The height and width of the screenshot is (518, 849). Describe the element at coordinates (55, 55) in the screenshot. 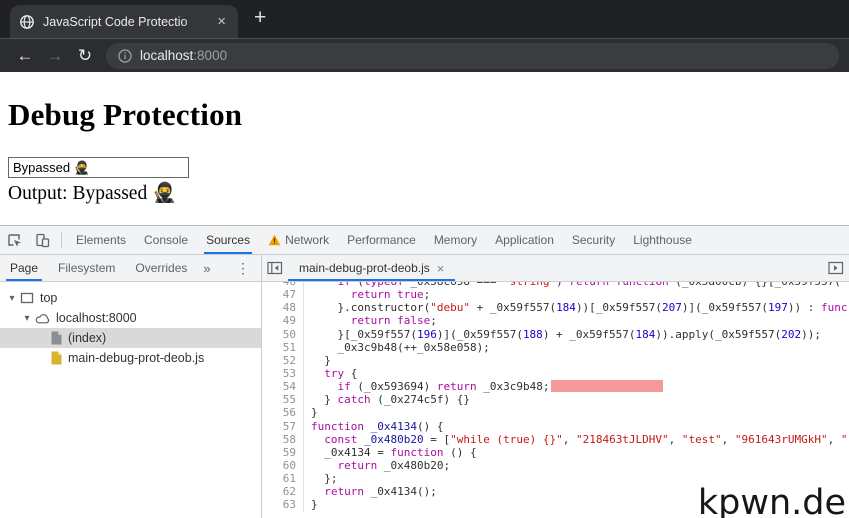

I see `forward-icon: →` at that location.